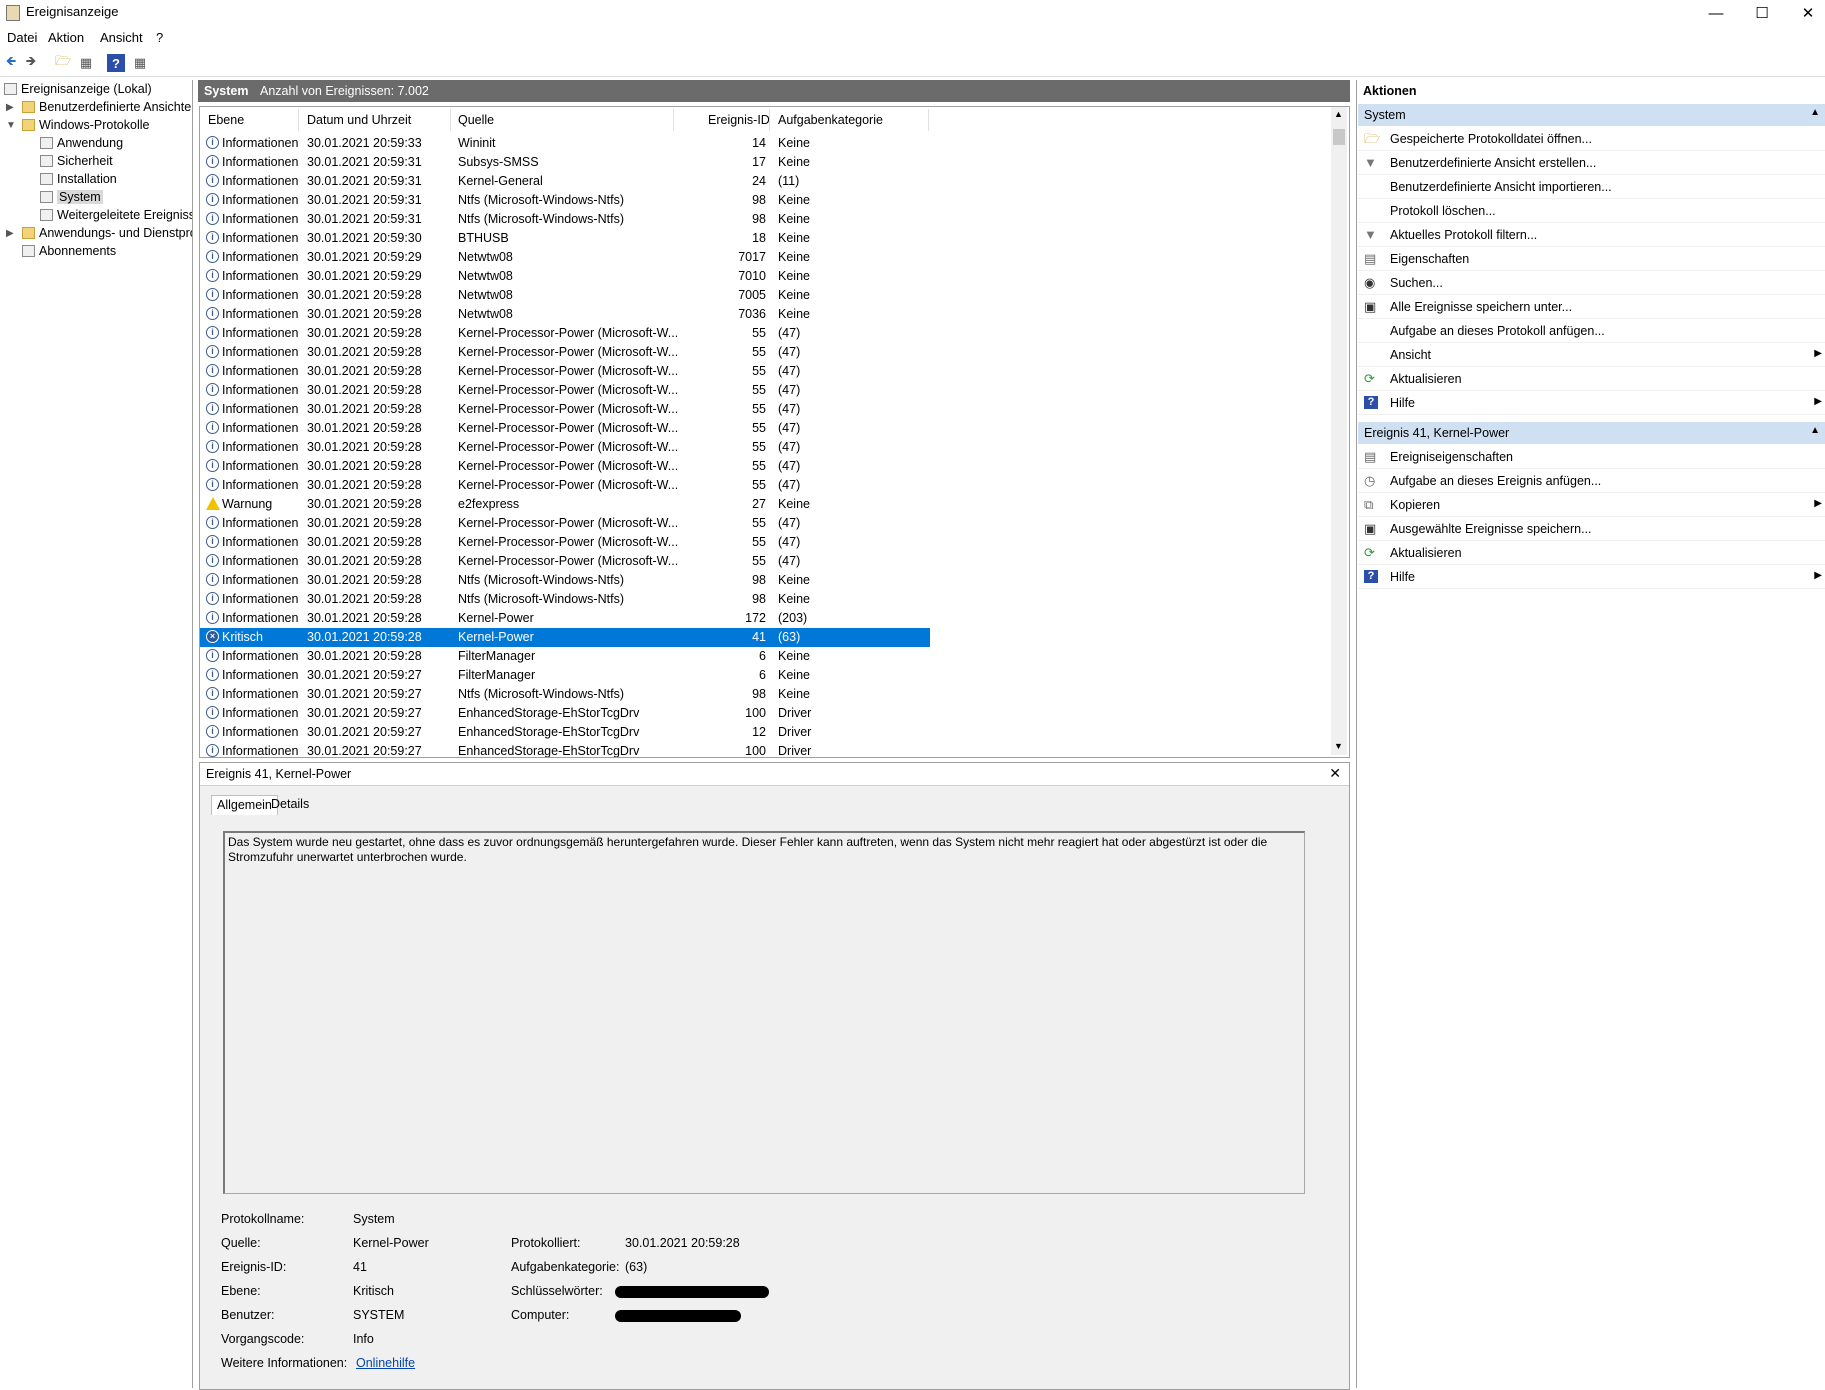 The height and width of the screenshot is (1390, 1825). I want to click on action-item: ▤ Ereigniseigenschaften, so click(1591, 457).